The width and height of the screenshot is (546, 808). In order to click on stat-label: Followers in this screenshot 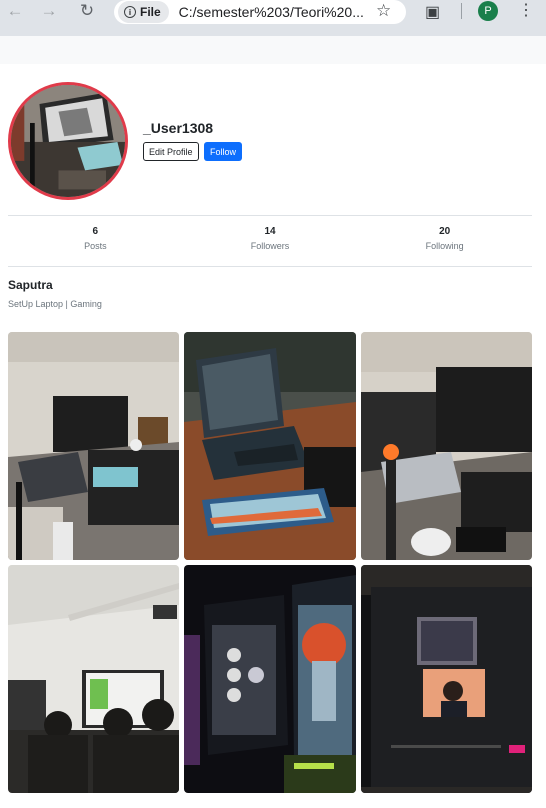, I will do `click(270, 246)`.